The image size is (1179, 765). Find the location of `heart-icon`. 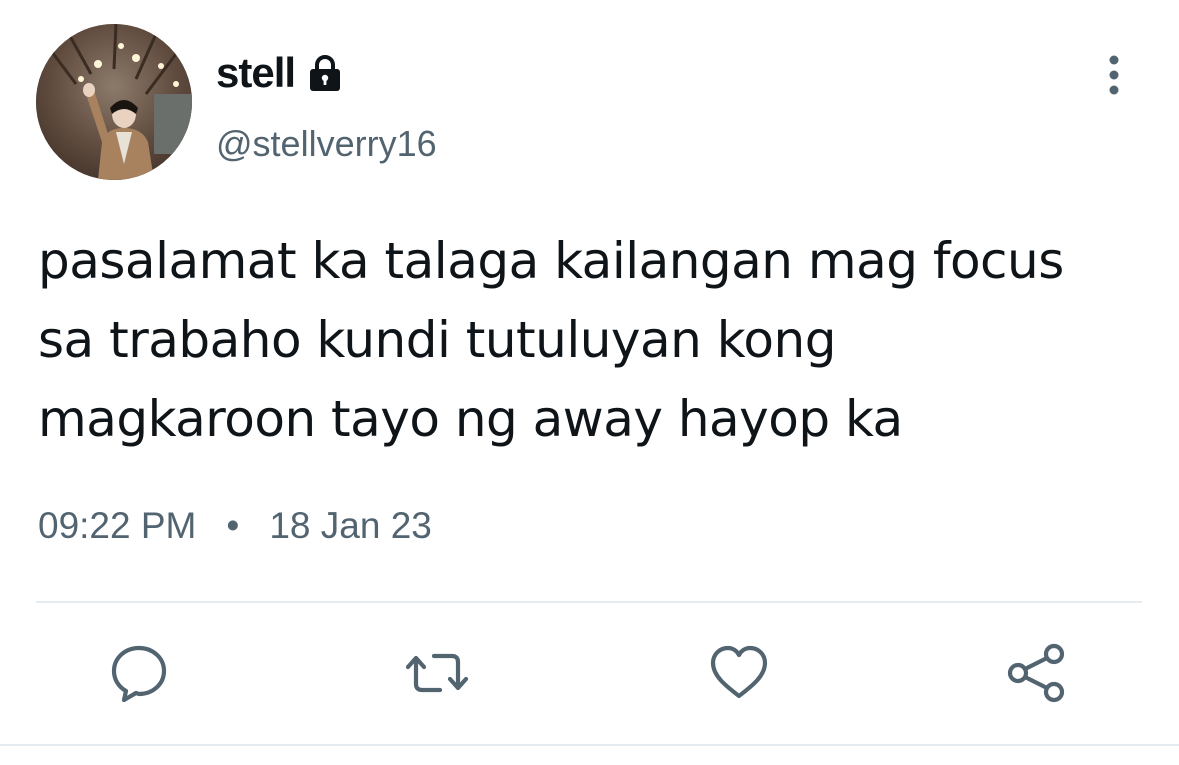

heart-icon is located at coordinates (739, 672).